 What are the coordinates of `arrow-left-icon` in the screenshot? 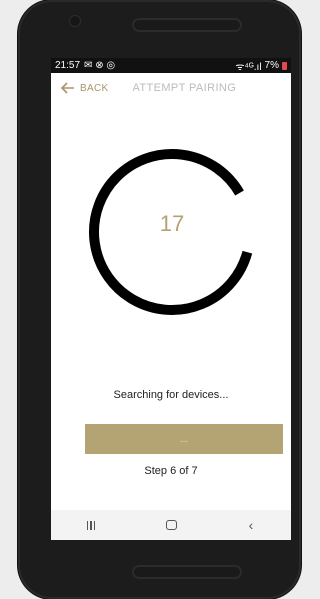 It's located at (67, 88).